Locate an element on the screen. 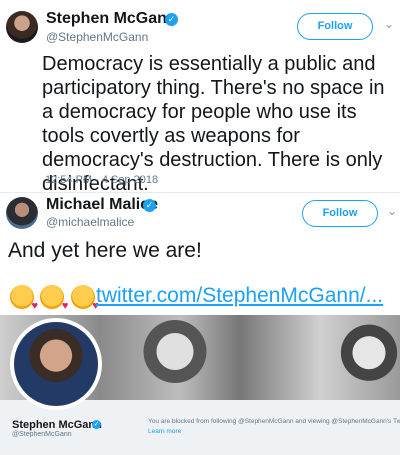 The width and height of the screenshot is (400, 455). profile-card-name: Stephen McGann is located at coordinates (57, 425).